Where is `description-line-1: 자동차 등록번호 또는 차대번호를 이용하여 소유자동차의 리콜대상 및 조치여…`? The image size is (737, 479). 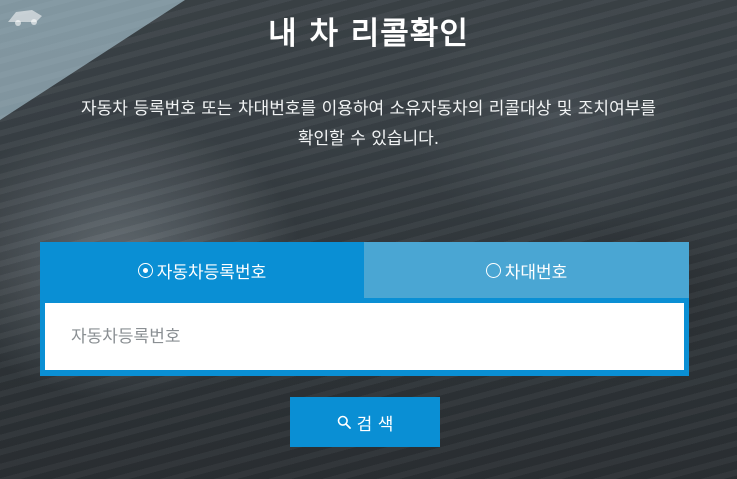 description-line-1: 자동차 등록번호 또는 차대번호를 이용하여 소유자동차의 리콜대상 및 조치여… is located at coordinates (368, 109).